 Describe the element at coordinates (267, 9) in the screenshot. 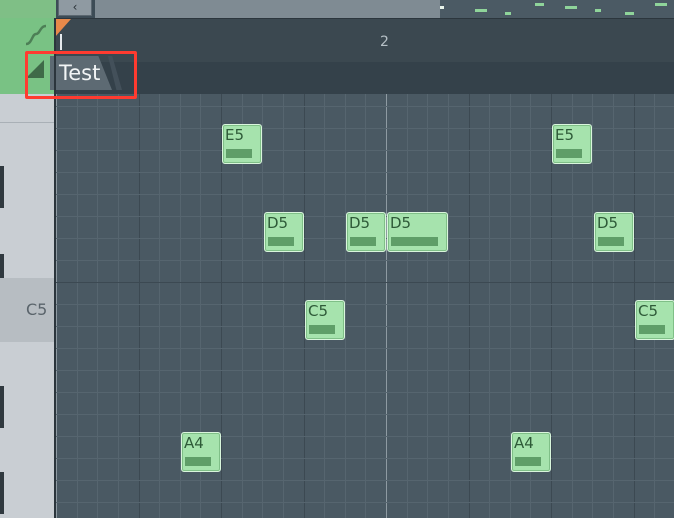

I see `overview-visible-range` at that location.